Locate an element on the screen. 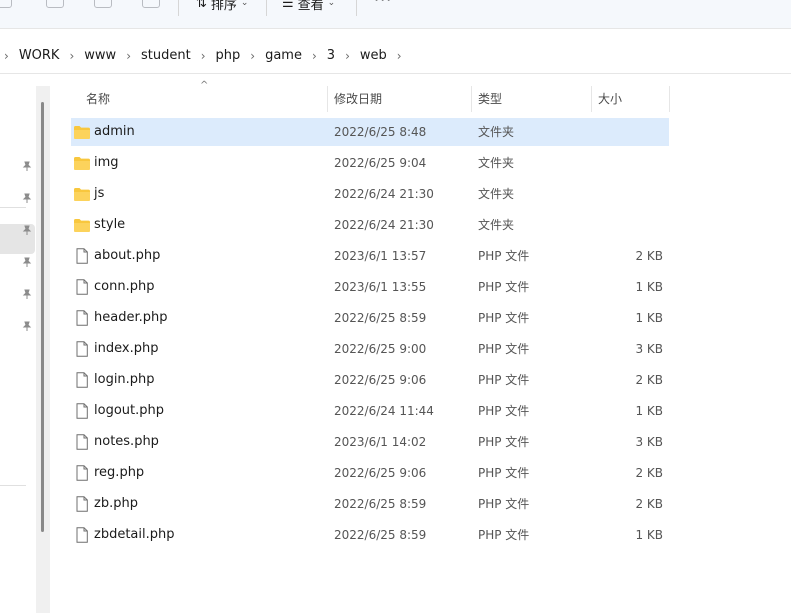 This screenshot has height=613, width=791. folder-row: img 2022/6/25 9:04 文件夹 is located at coordinates (370, 163).